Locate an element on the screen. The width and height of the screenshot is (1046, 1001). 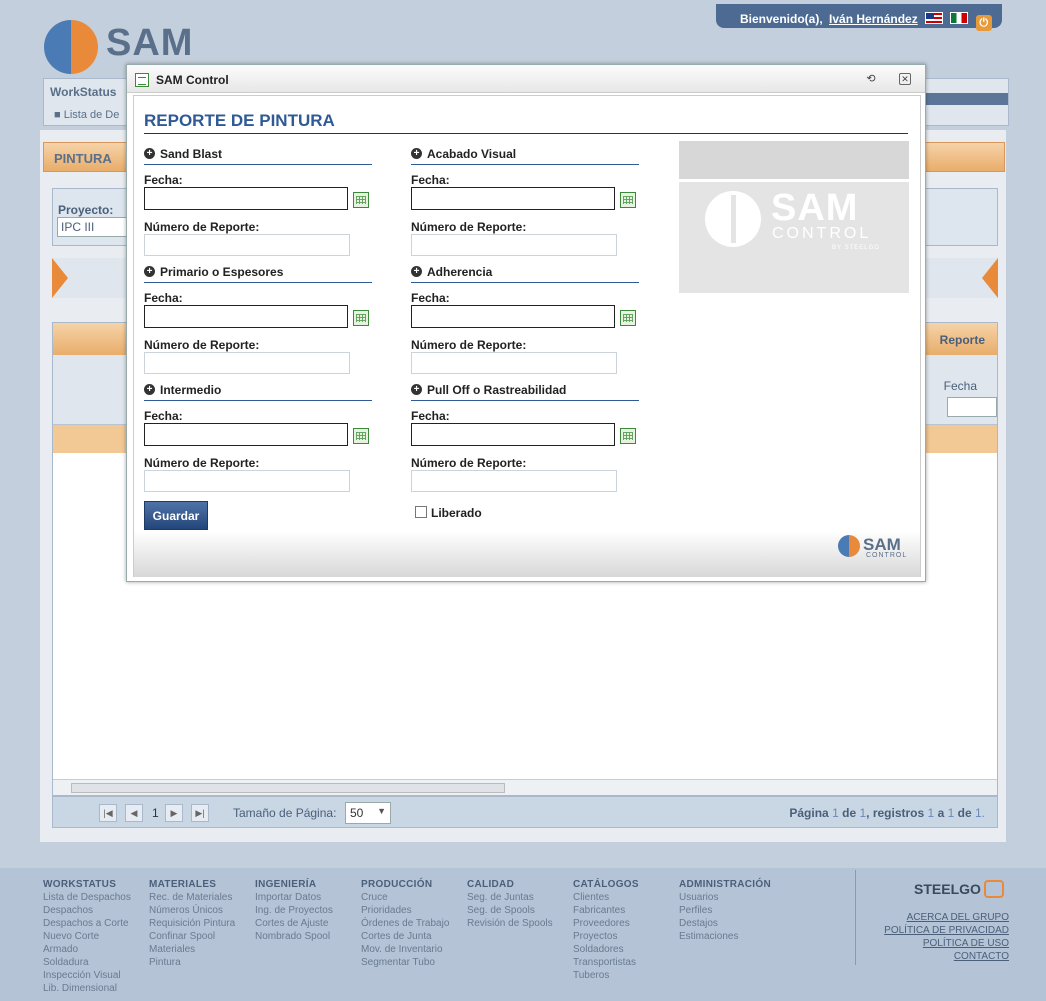
footer-link: Números Únicos is located at coordinates (192, 910).